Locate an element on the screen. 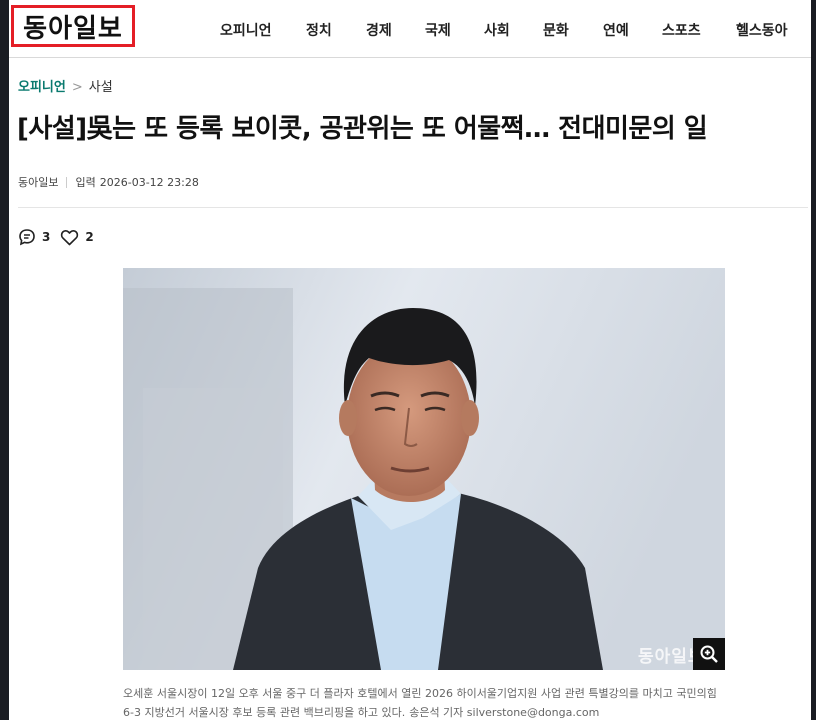  comment-button: 3 is located at coordinates (34, 237).